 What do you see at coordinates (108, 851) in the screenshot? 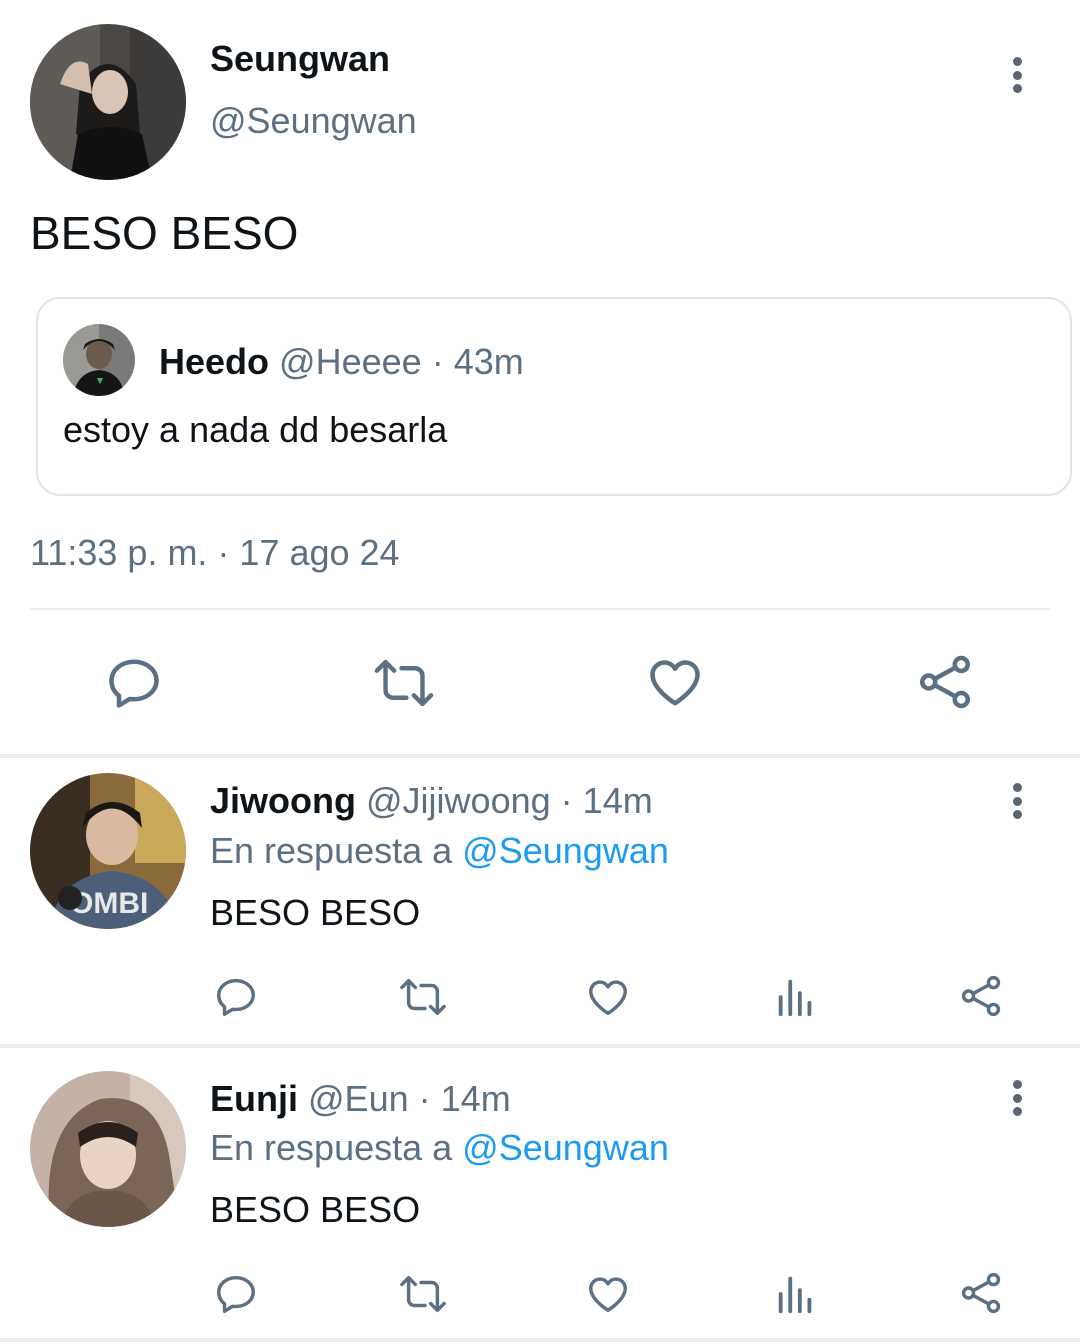
I see `avatar: OMBI` at bounding box center [108, 851].